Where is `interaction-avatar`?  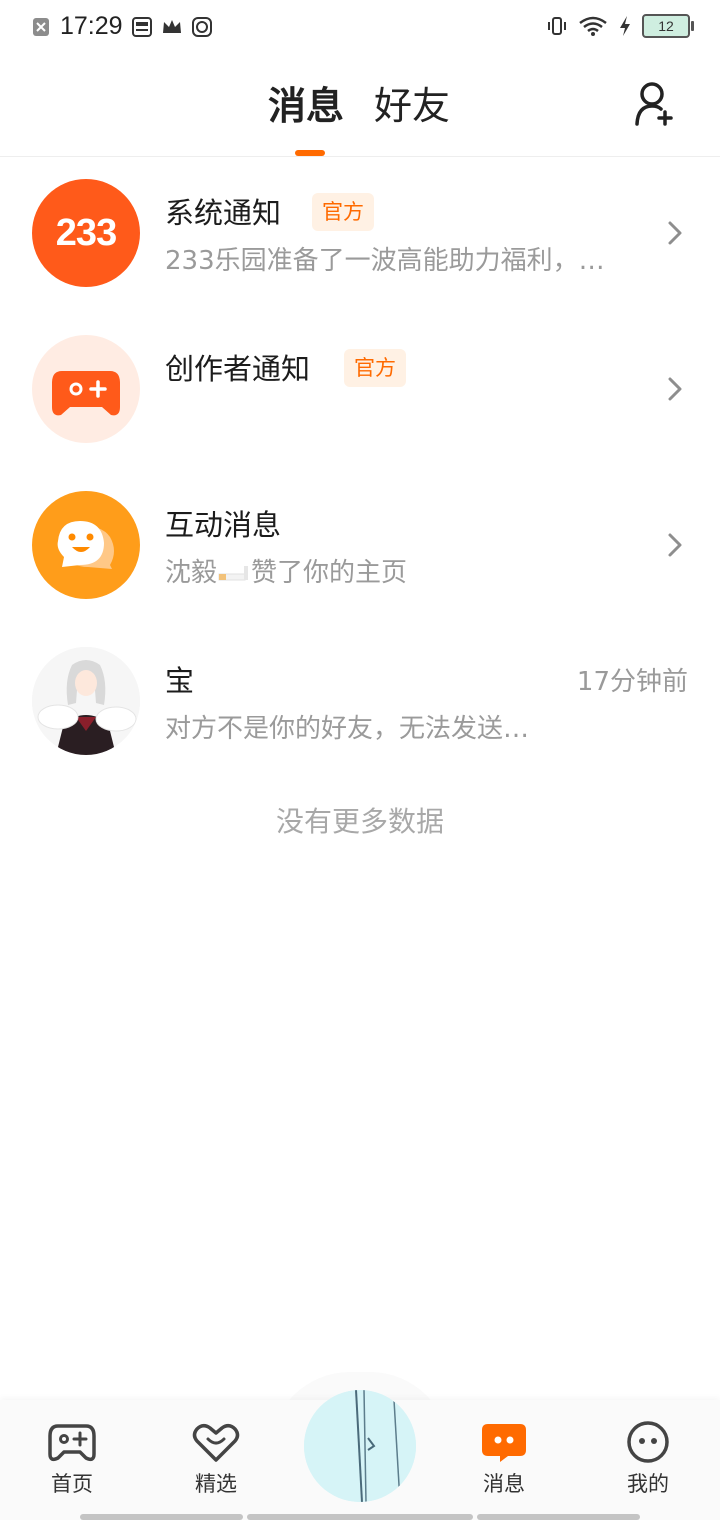 interaction-avatar is located at coordinates (86, 545).